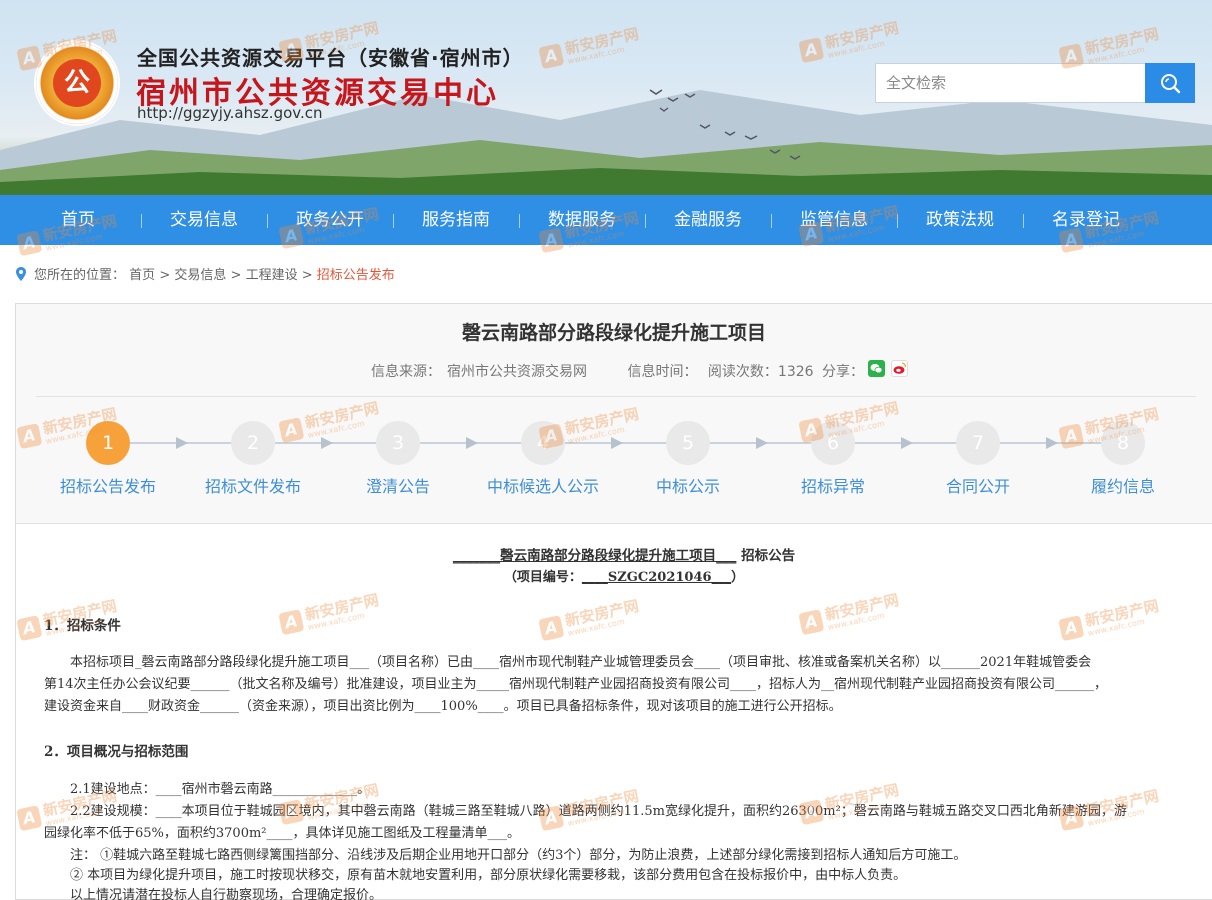  What do you see at coordinates (330, 58) in the screenshot?
I see `platform-name: 全国公共资源交易平台（安徽省·宿州市）` at bounding box center [330, 58].